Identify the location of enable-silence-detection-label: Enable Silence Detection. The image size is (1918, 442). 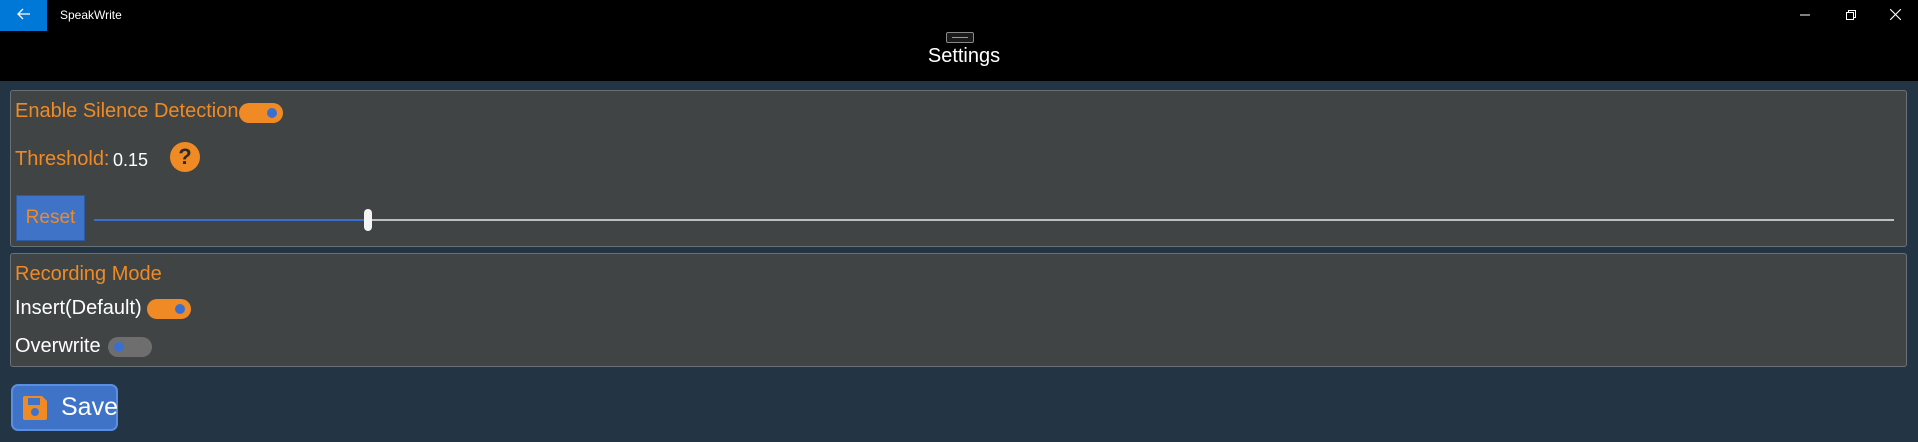
(127, 111).